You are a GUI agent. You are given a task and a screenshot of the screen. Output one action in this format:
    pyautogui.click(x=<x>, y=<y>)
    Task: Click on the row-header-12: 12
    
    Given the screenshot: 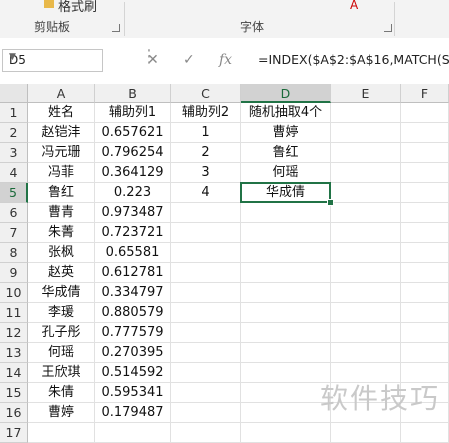 What is the action you would take?
    pyautogui.click(x=14, y=333)
    